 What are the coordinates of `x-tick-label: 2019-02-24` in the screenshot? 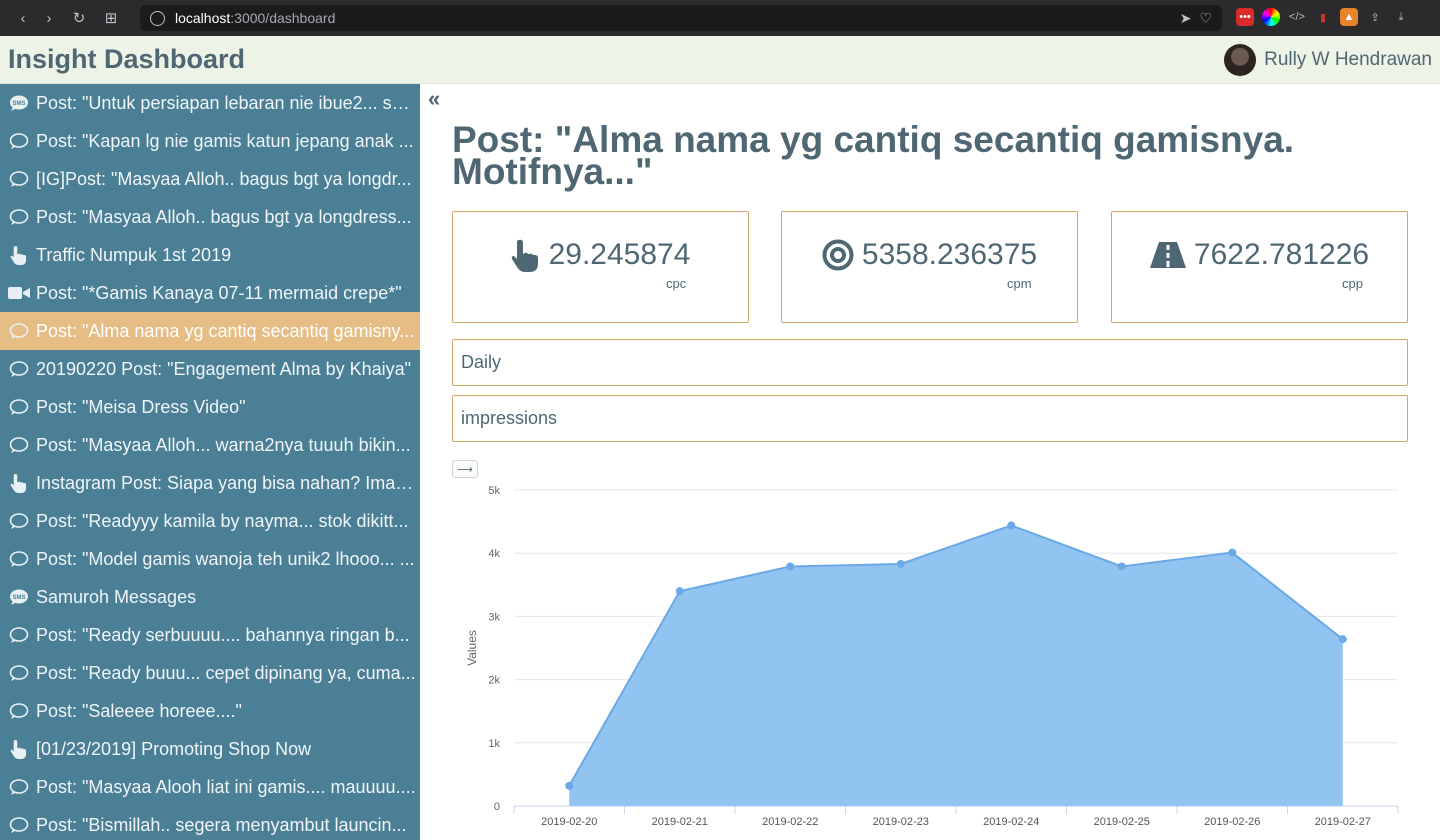 It's located at (1011, 822).